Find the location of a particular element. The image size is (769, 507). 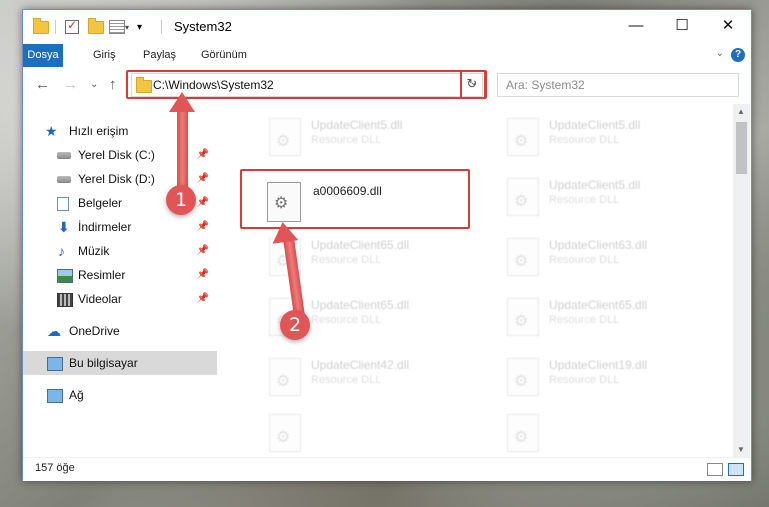

sidebar-item-network: Ağ is located at coordinates (120, 395).